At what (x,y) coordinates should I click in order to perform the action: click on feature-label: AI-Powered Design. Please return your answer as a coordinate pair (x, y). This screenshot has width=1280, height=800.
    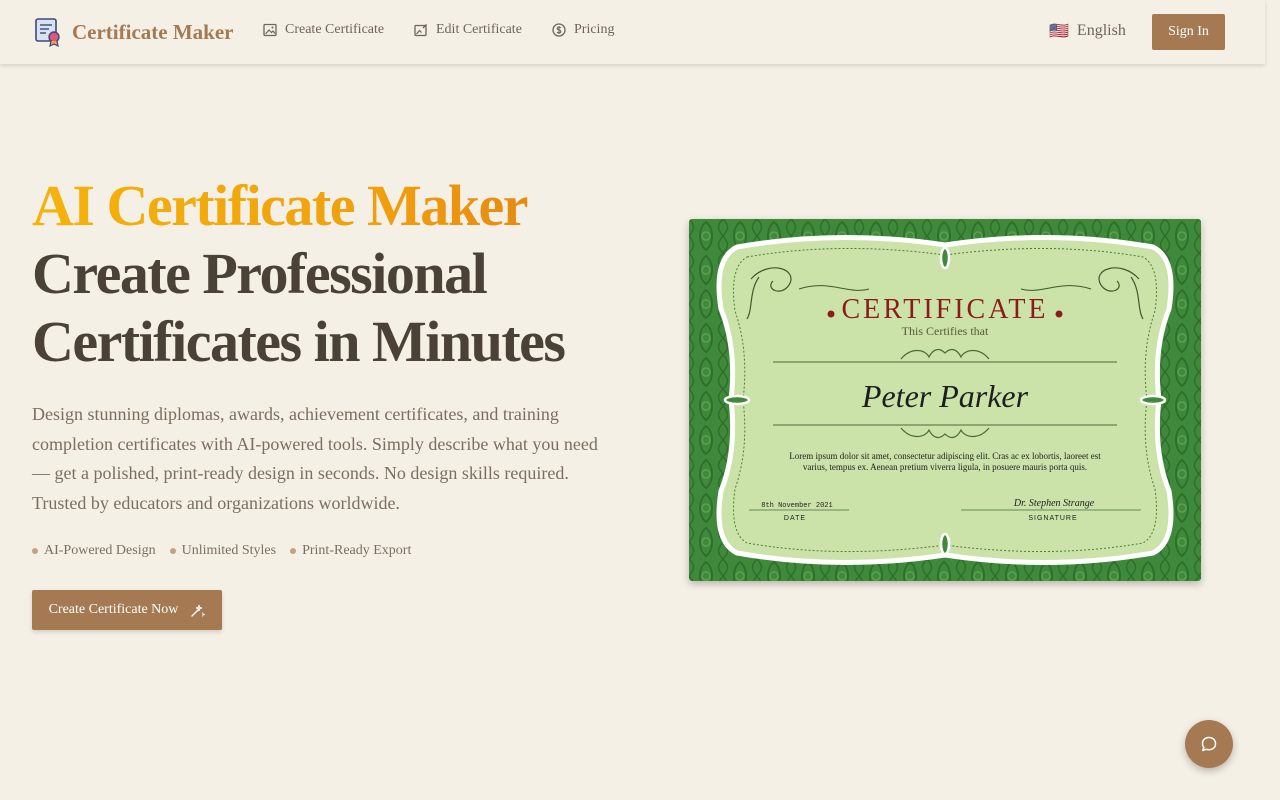
    Looking at the image, I should click on (100, 550).